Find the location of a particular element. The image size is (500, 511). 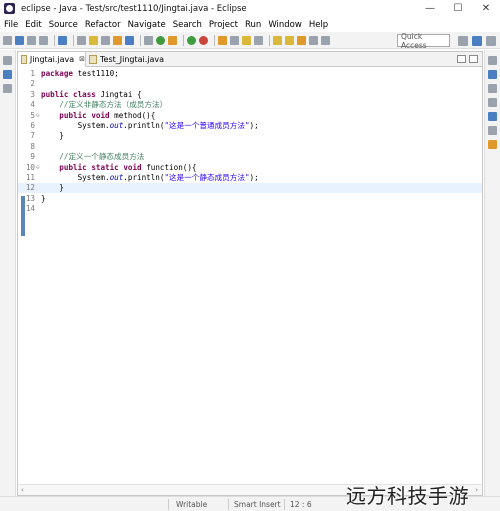

javadoc-icon is located at coordinates (492, 116).